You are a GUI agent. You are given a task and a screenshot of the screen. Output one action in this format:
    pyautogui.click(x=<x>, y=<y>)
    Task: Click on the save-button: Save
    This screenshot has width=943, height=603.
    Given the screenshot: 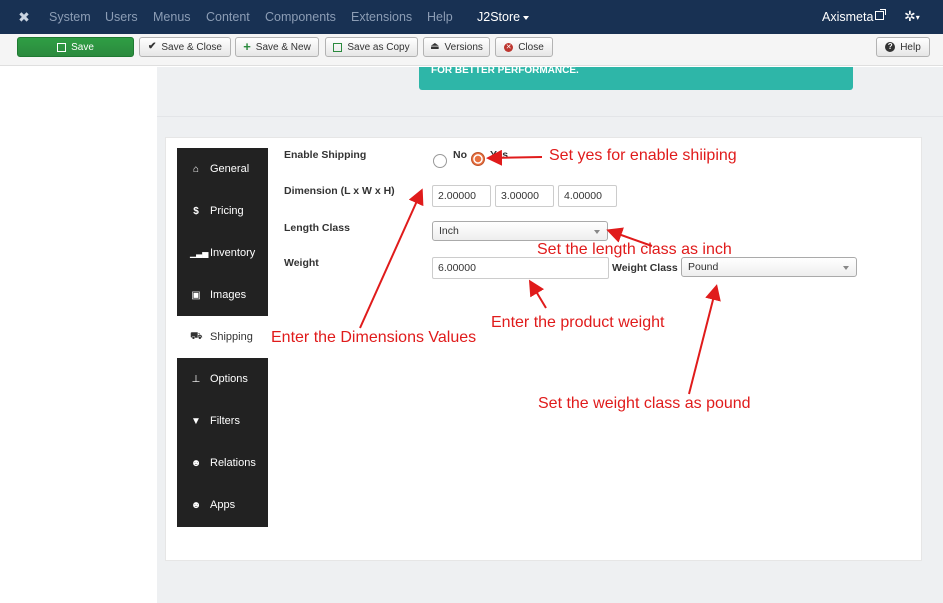 What is the action you would take?
    pyautogui.click(x=75, y=47)
    